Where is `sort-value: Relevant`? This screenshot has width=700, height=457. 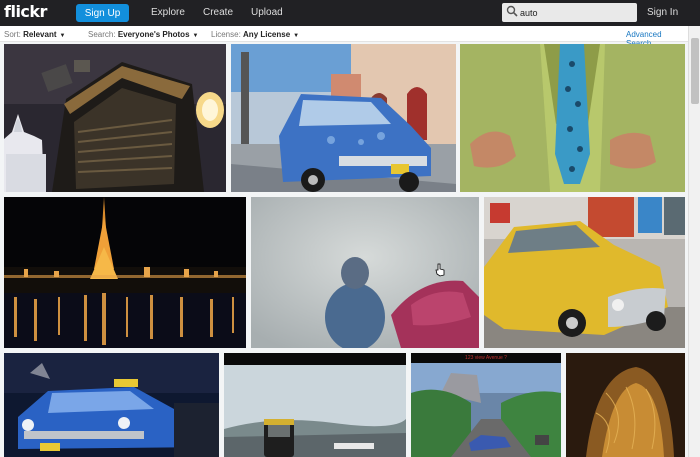
sort-value: Relevant is located at coordinates (40, 34).